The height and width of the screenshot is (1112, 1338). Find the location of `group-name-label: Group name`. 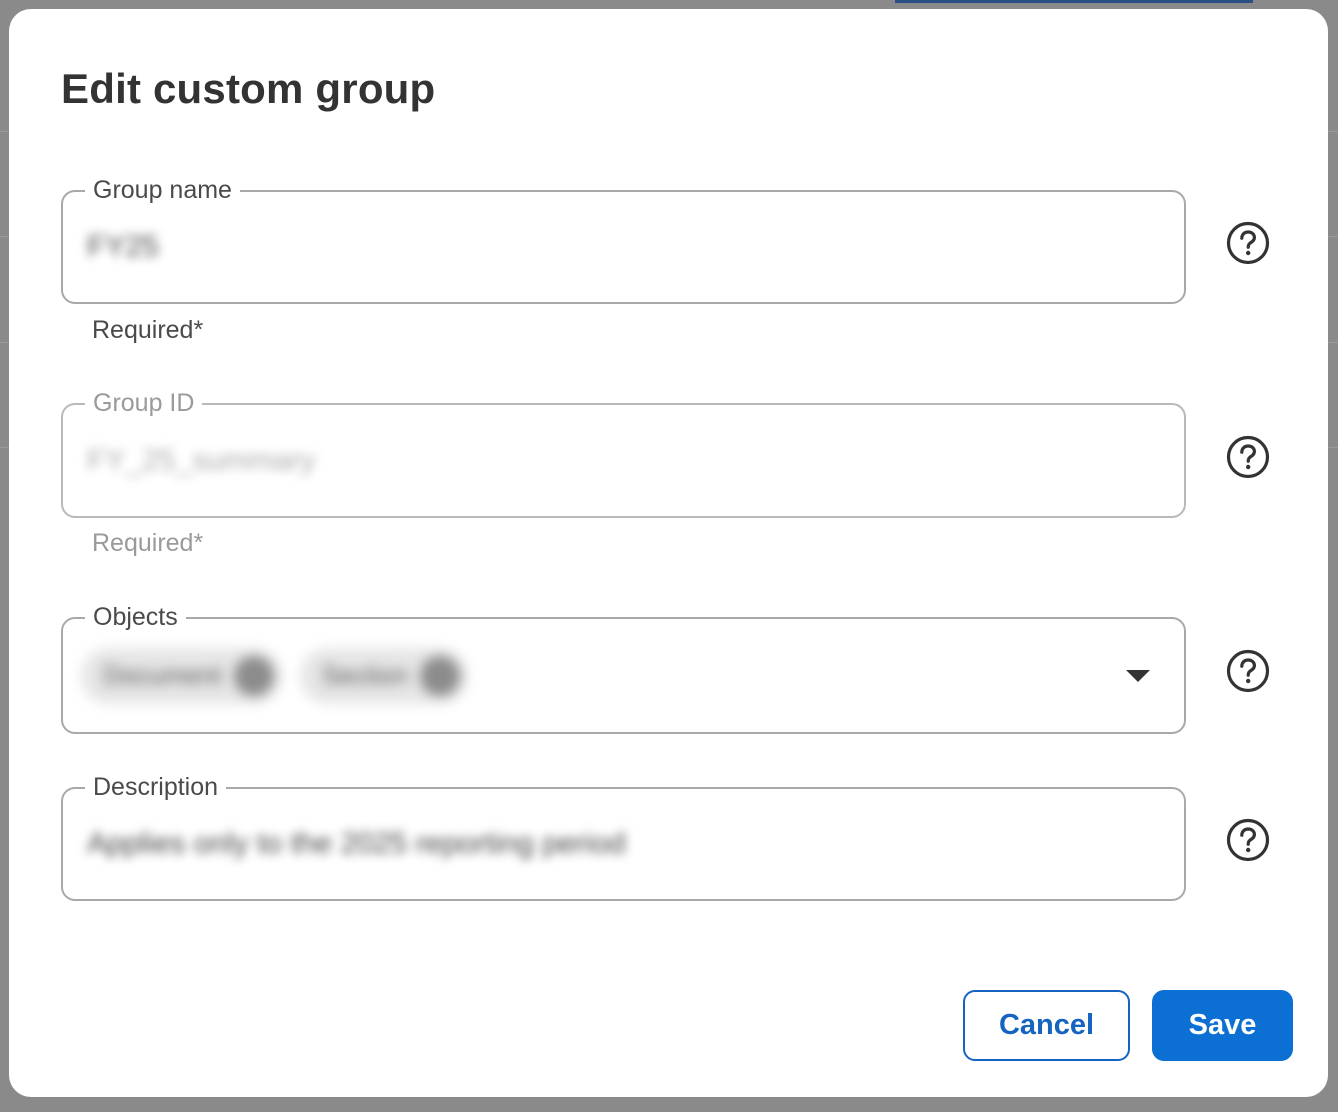

group-name-label: Group name is located at coordinates (162, 190).